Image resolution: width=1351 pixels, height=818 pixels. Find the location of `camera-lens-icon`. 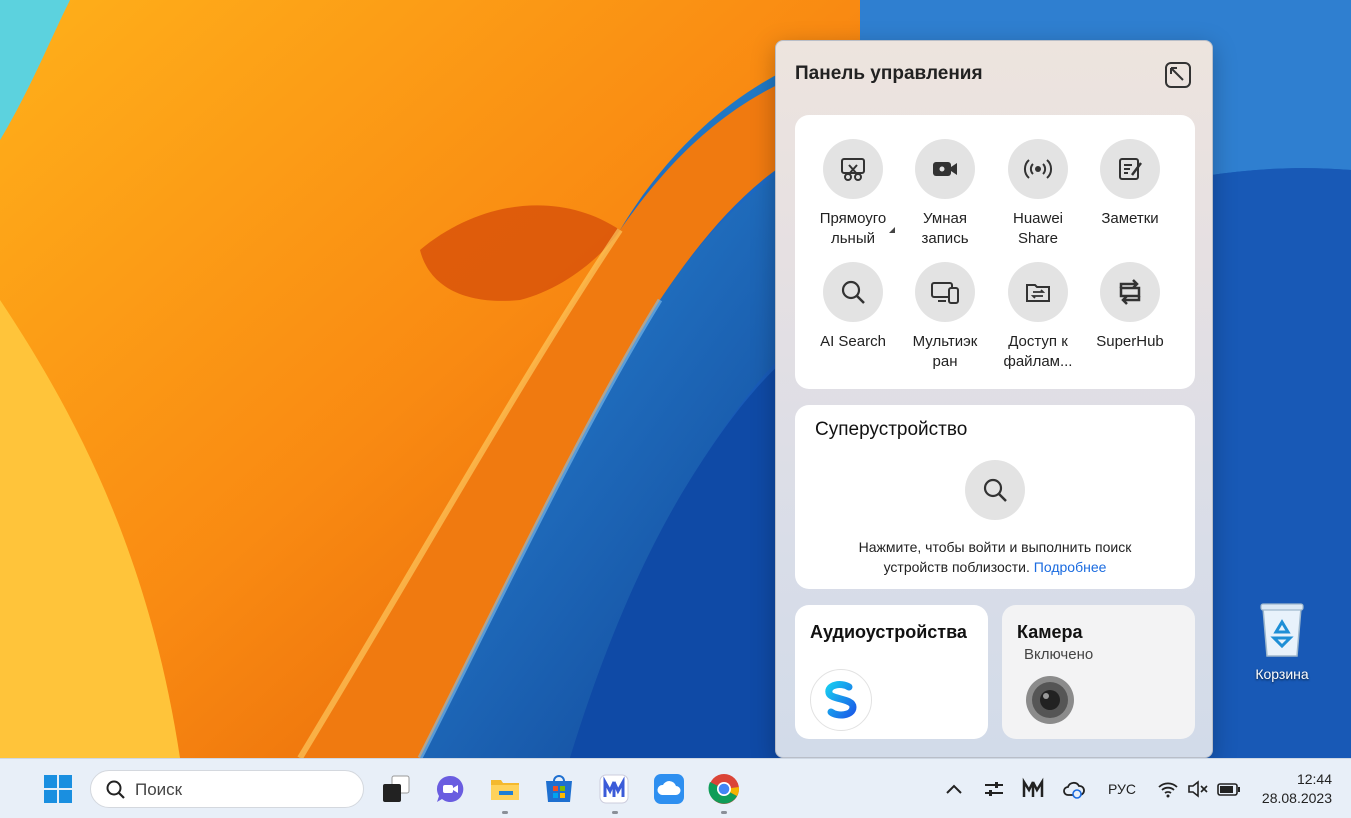

camera-lens-icon is located at coordinates (1050, 700).